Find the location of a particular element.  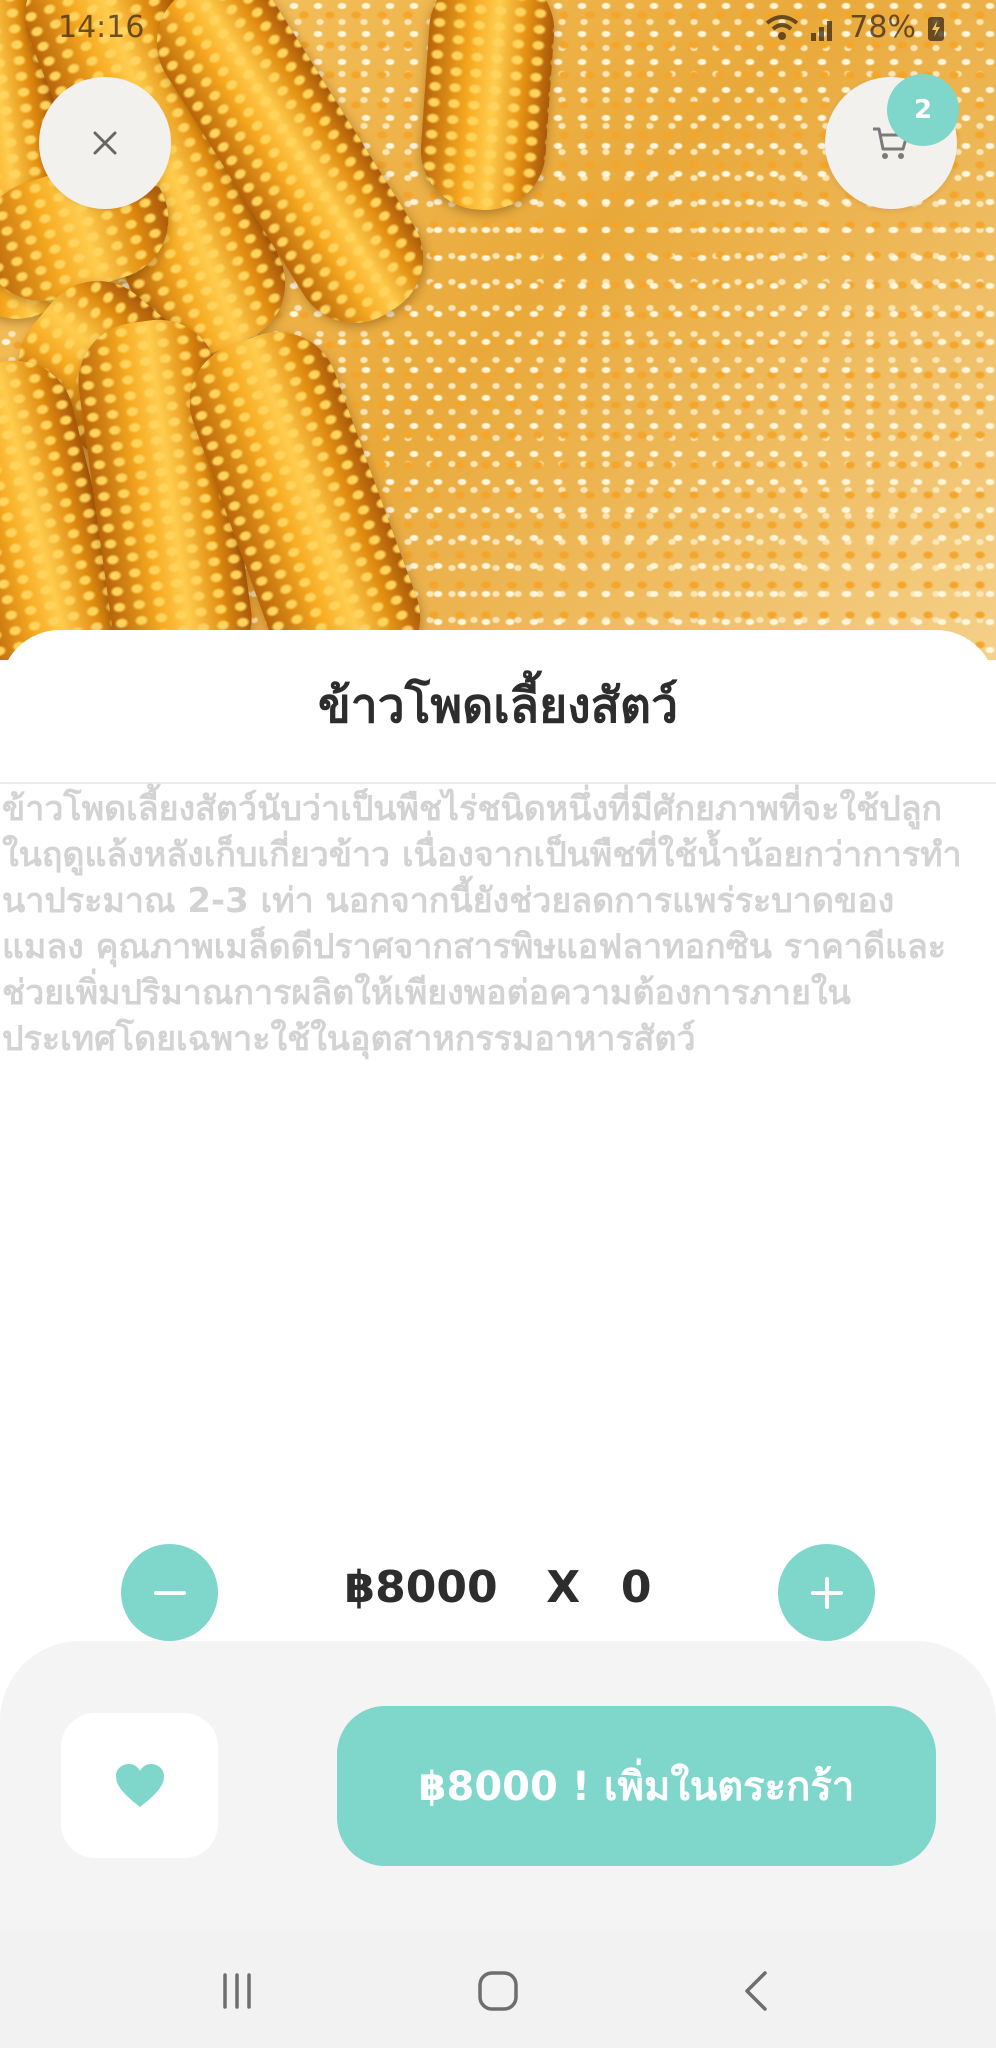

divider is located at coordinates (498, 783).